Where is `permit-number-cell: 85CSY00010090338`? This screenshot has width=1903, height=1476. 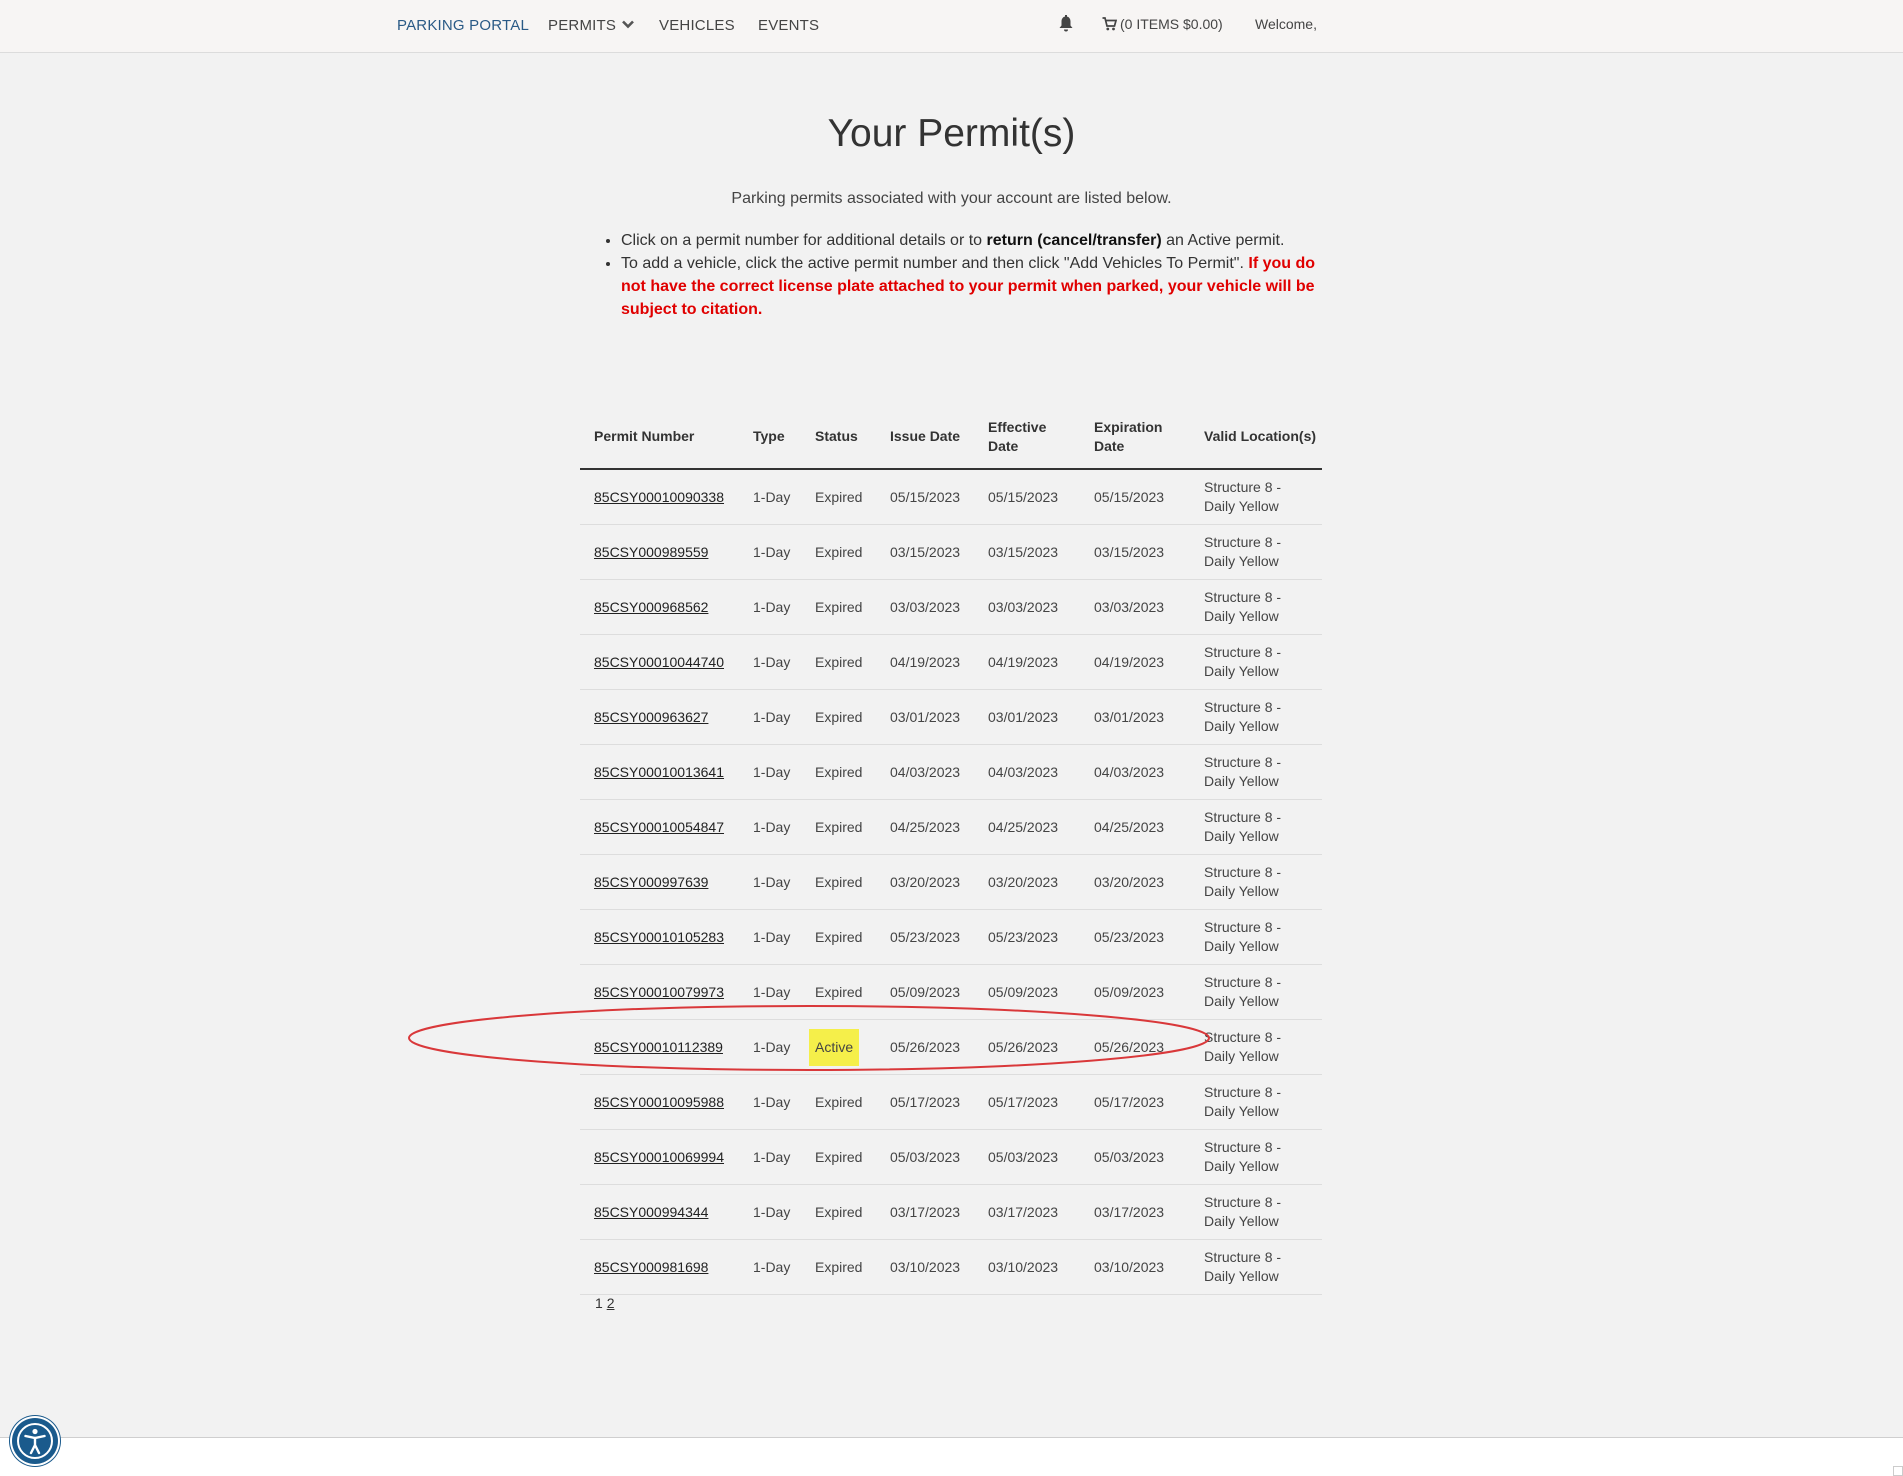 permit-number-cell: 85CSY00010090338 is located at coordinates (659, 497).